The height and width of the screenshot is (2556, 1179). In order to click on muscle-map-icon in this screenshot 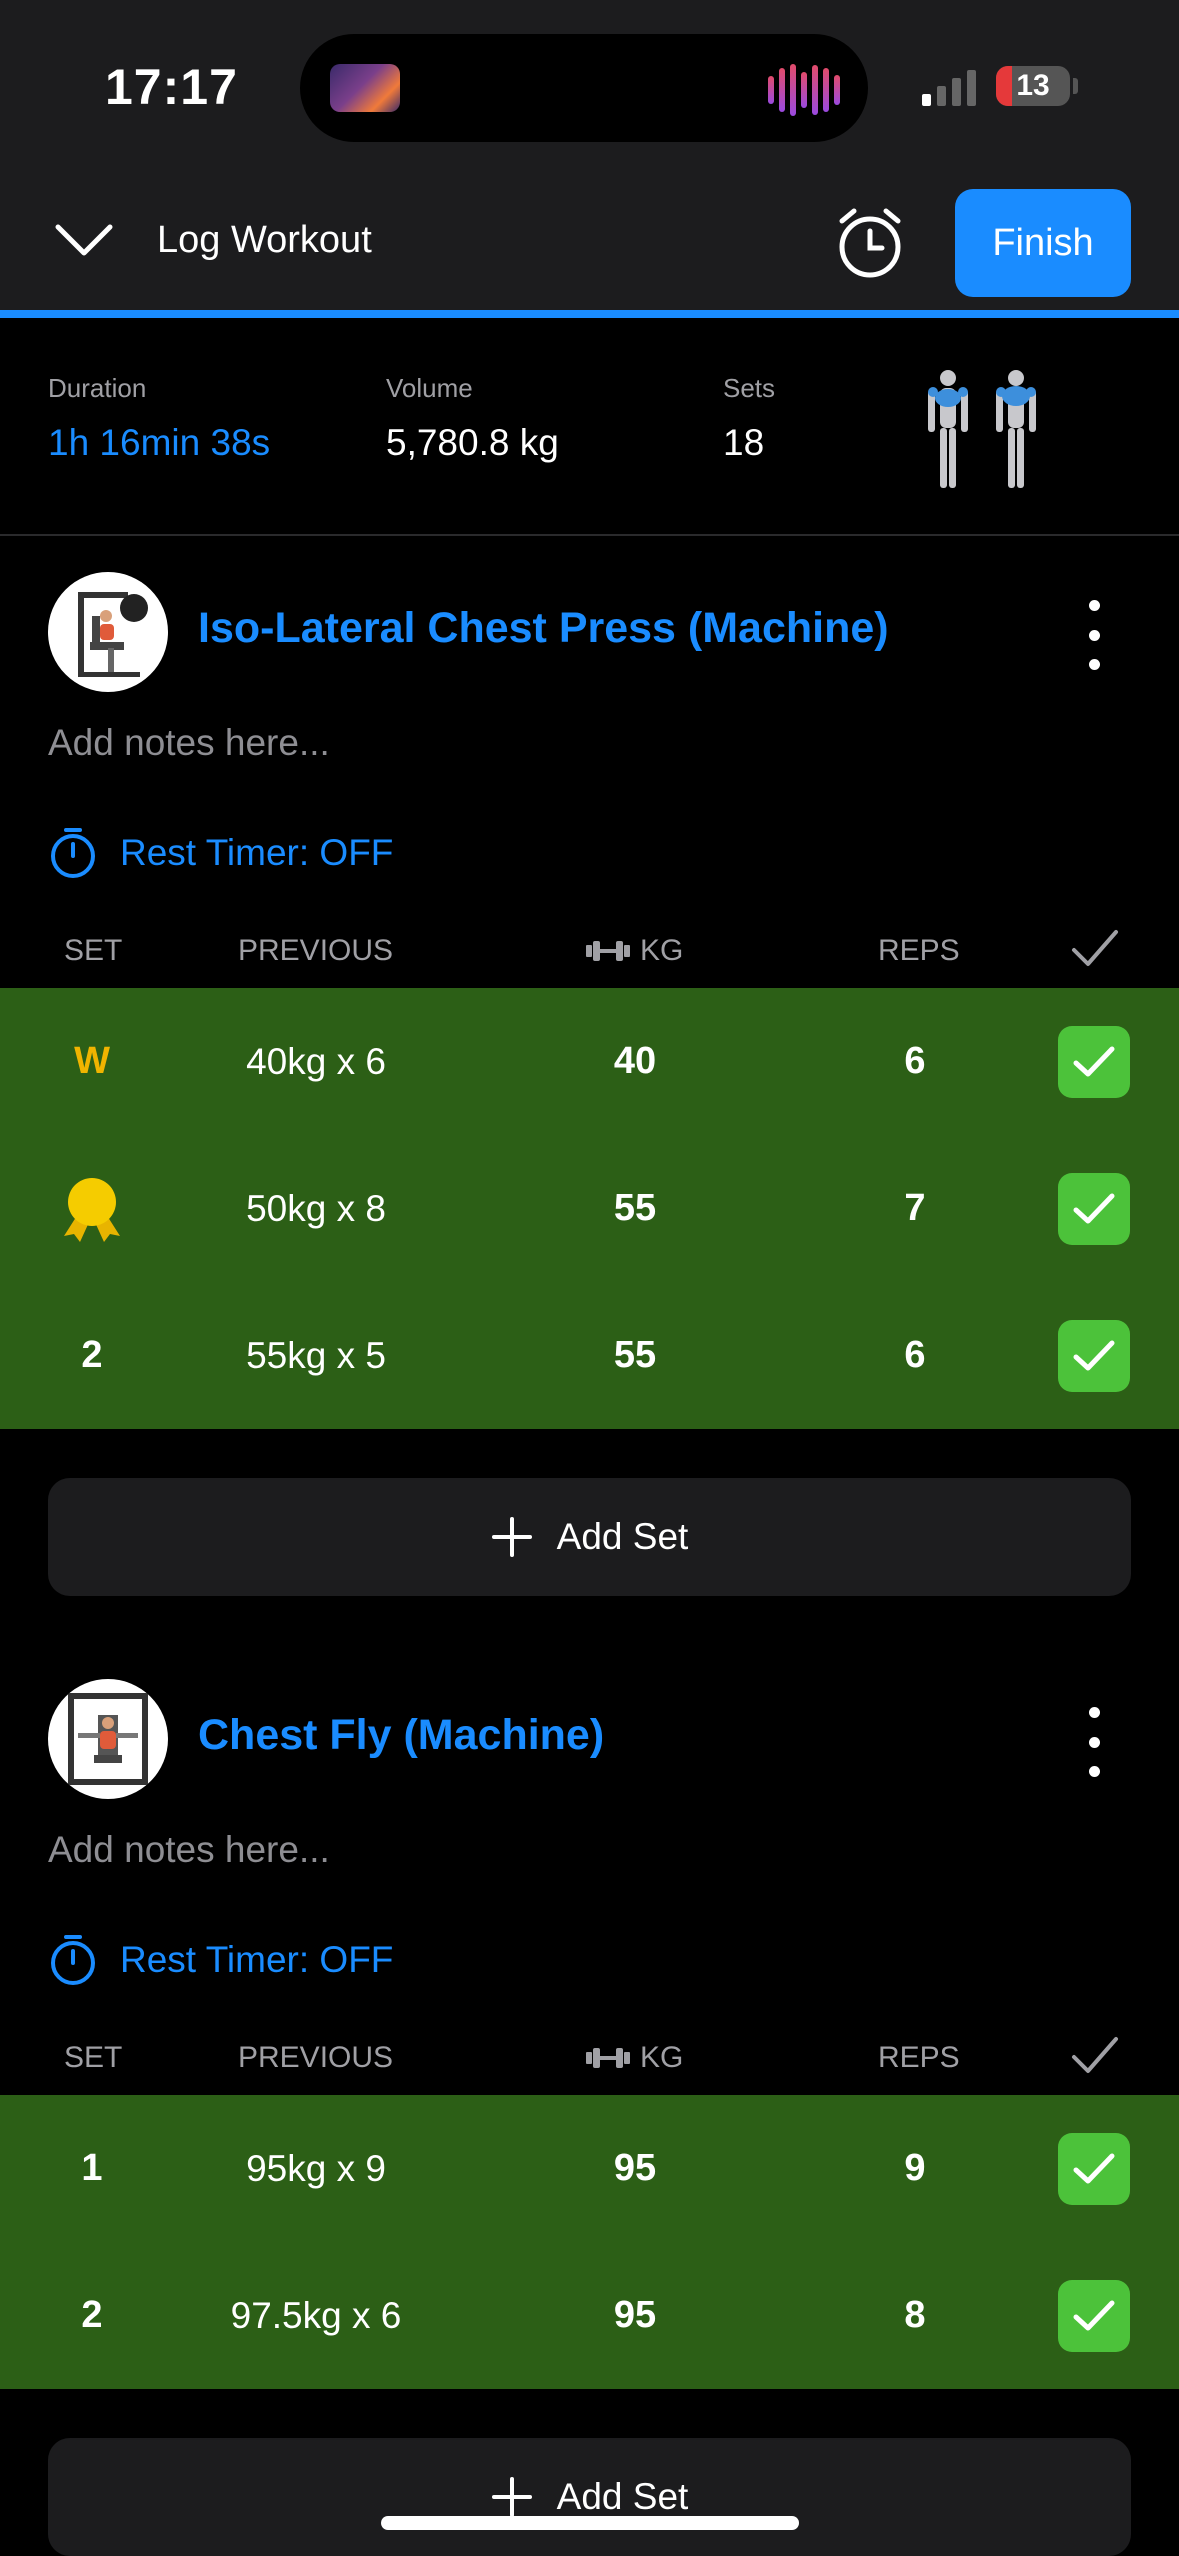, I will do `click(983, 431)`.